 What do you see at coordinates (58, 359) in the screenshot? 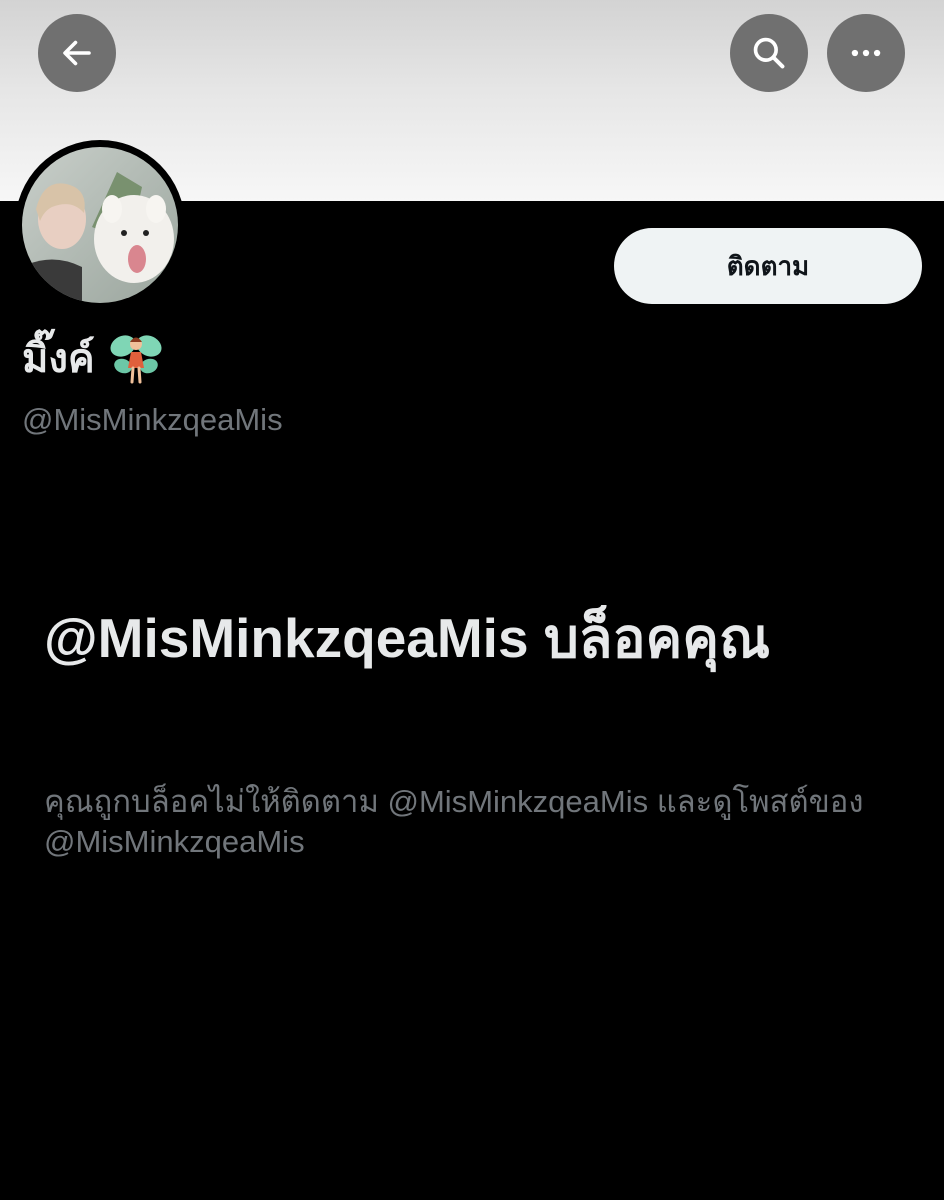
I see `display-name: มิ๊งค์` at bounding box center [58, 359].